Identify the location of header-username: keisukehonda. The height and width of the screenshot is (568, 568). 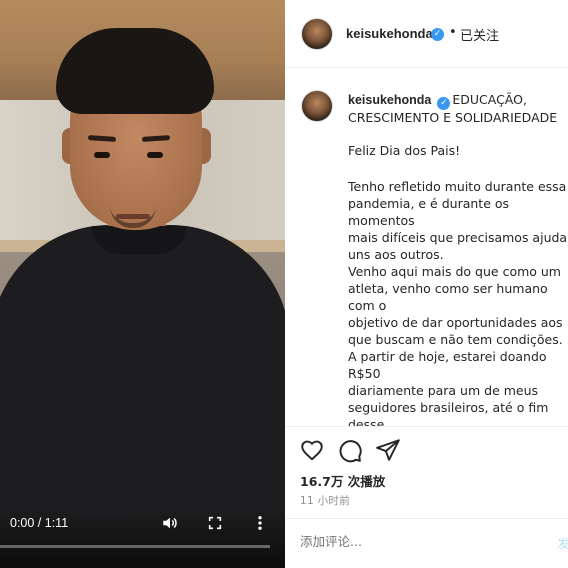
(389, 33).